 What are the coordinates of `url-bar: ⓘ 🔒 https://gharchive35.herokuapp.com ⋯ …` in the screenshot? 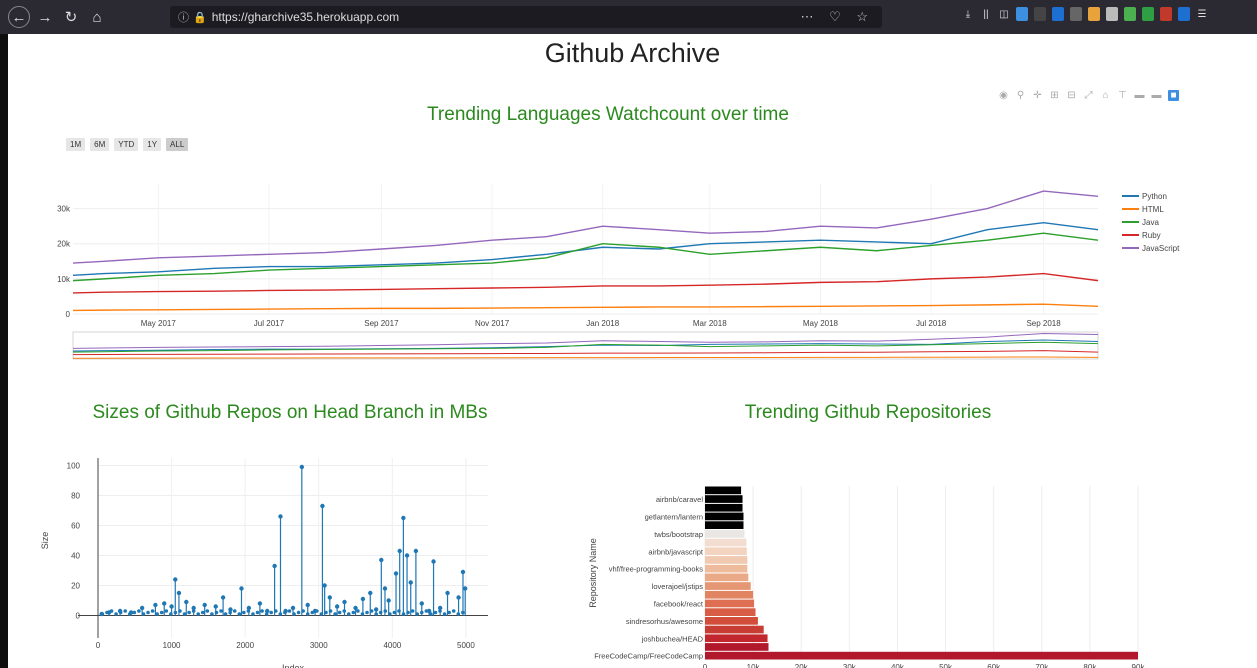 It's located at (526, 17).